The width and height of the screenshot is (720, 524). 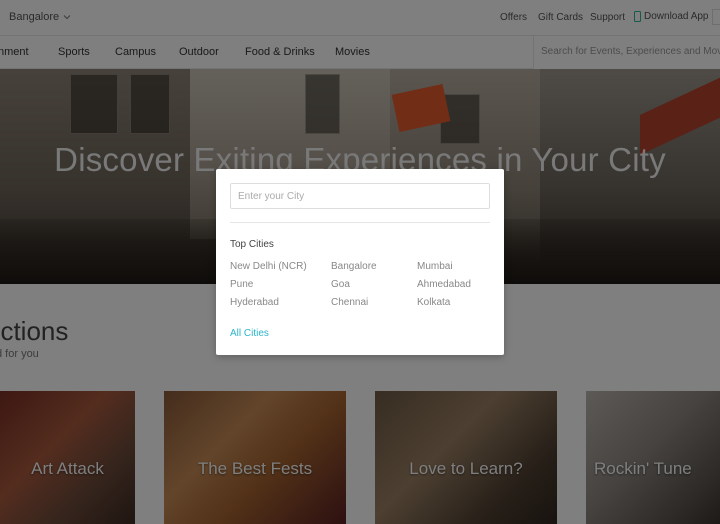 What do you see at coordinates (254, 302) in the screenshot?
I see `city-option: Hyderabad` at bounding box center [254, 302].